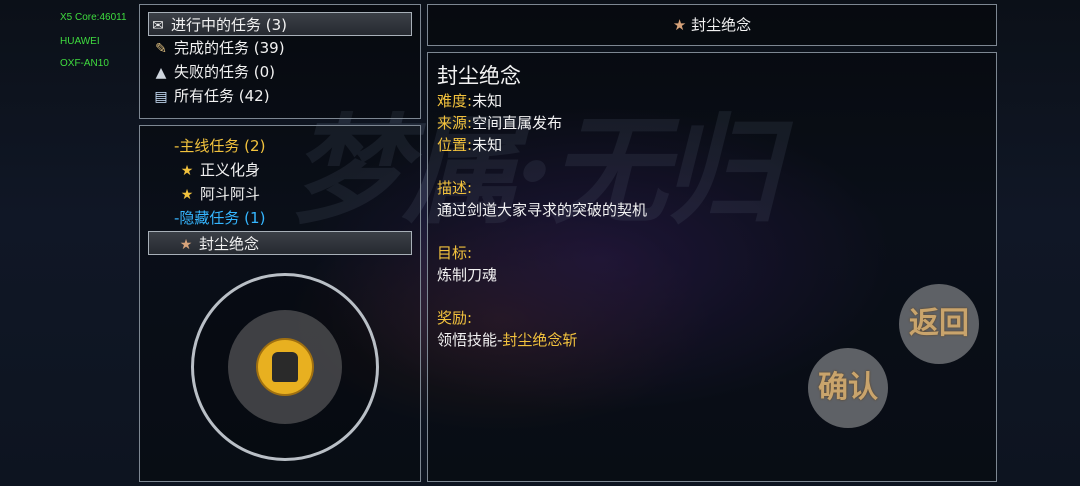  What do you see at coordinates (542, 210) in the screenshot?
I see `description-value: 通过剑道大家寻求的突破的契机` at bounding box center [542, 210].